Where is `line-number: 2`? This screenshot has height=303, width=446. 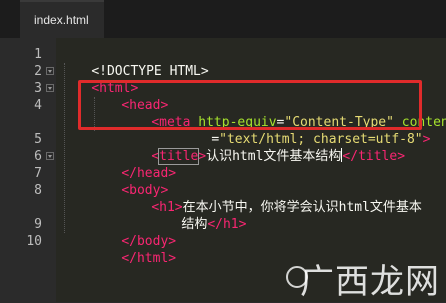
line-number: 2 is located at coordinates (38, 71).